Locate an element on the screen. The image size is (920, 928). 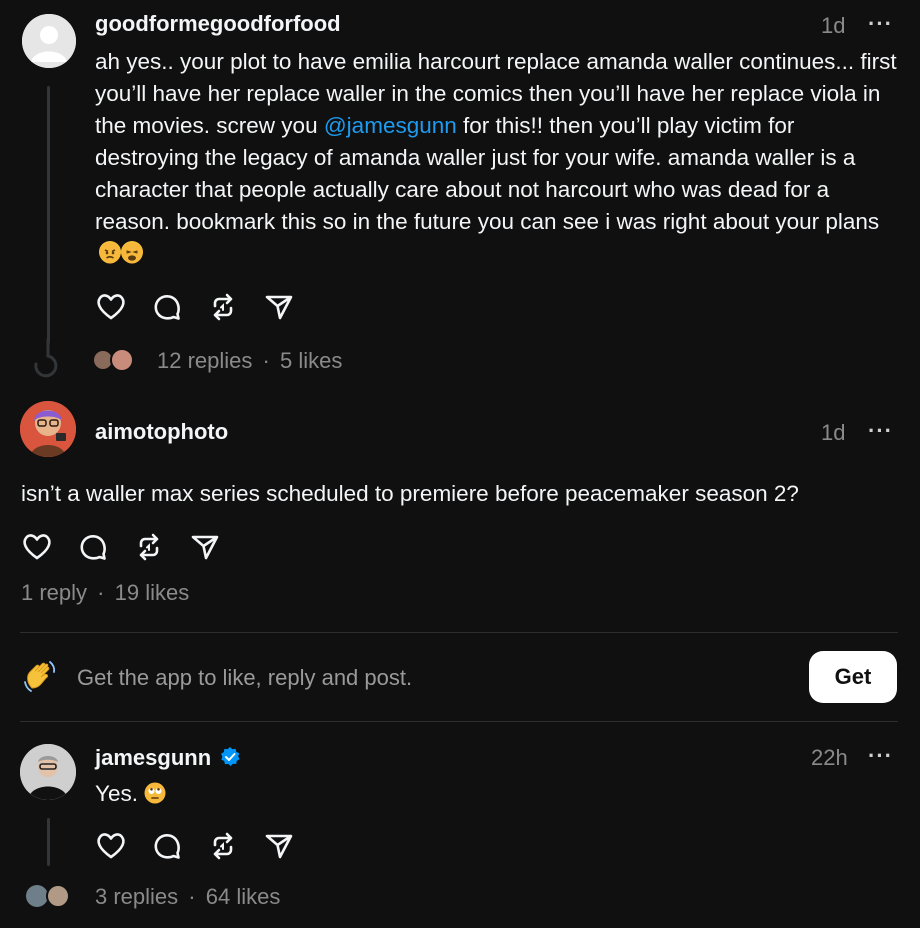
cartoon-avatar-icon is located at coordinates (48, 429).